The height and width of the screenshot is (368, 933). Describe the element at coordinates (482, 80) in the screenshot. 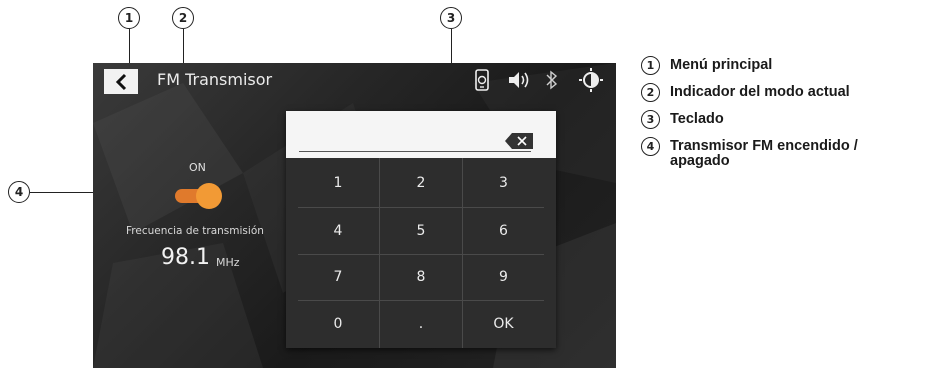

I see `phone-sync-icon` at that location.